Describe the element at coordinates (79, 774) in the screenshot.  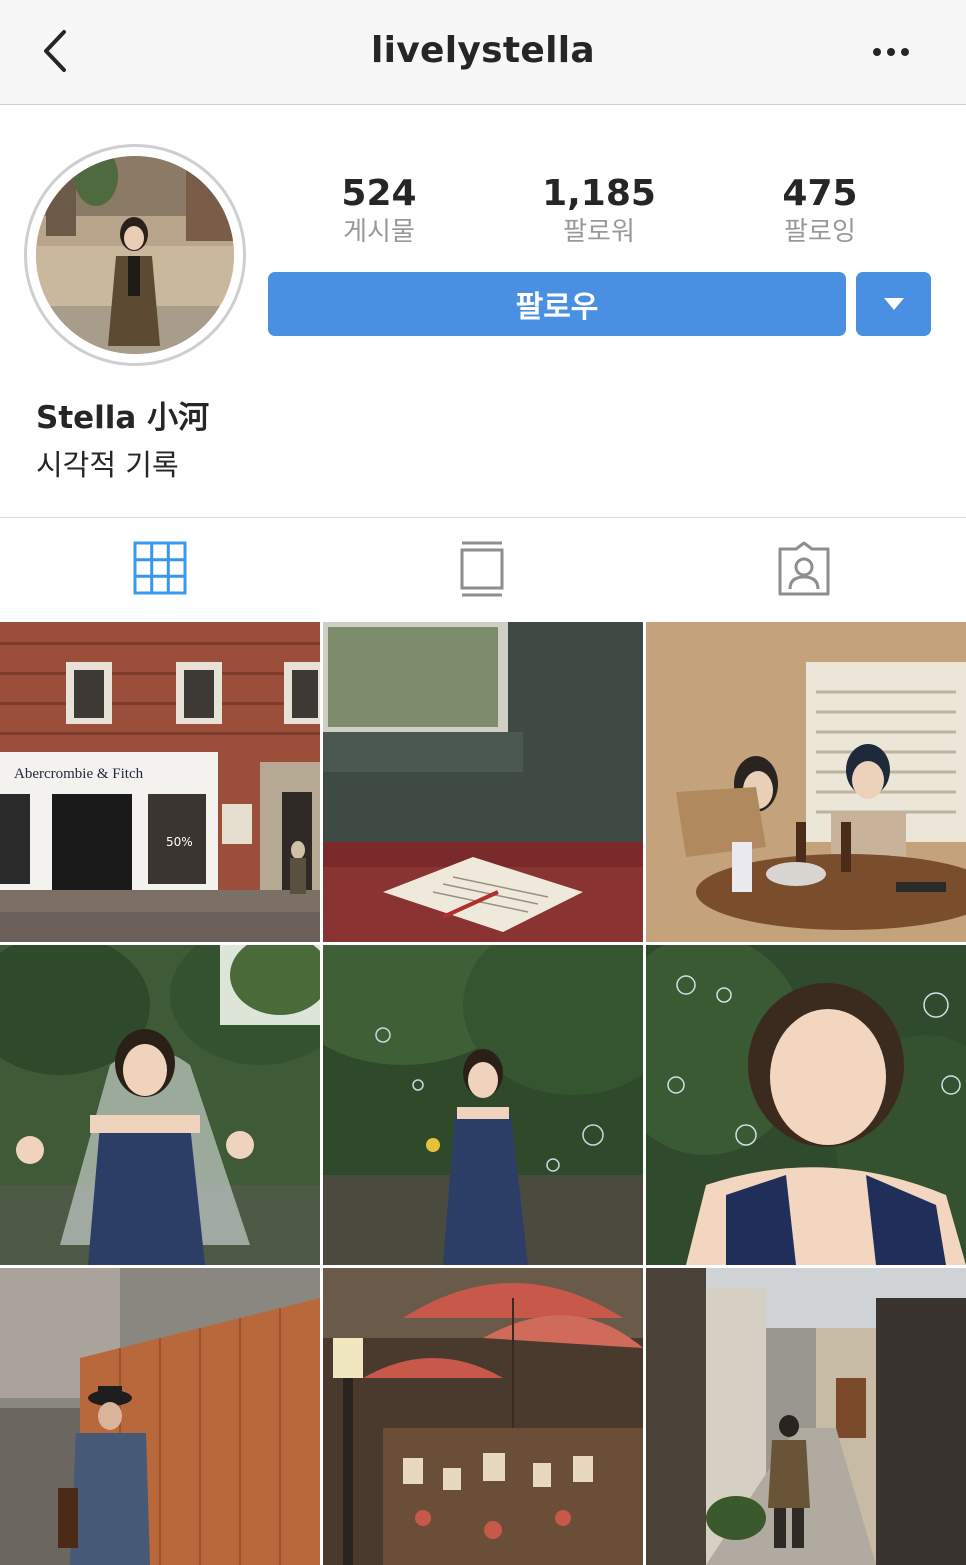
I see `storefront-sign: Abercrombie & Fitch` at that location.